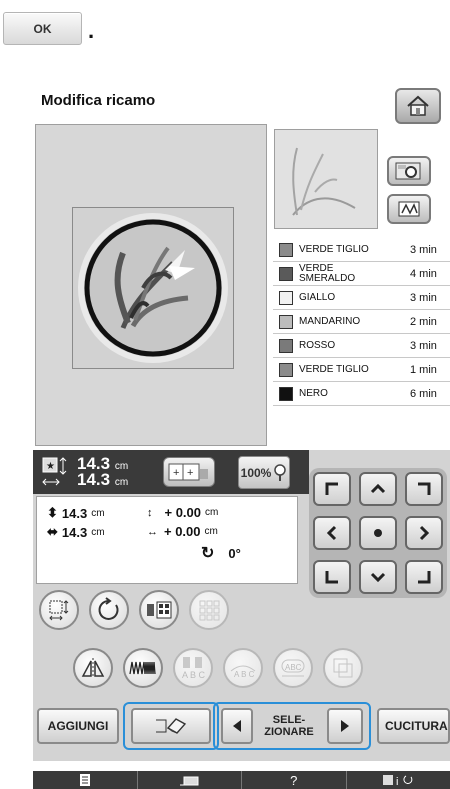 The width and height of the screenshot is (450, 789). What do you see at coordinates (378, 577) in the screenshot?
I see `move-down-button` at bounding box center [378, 577].